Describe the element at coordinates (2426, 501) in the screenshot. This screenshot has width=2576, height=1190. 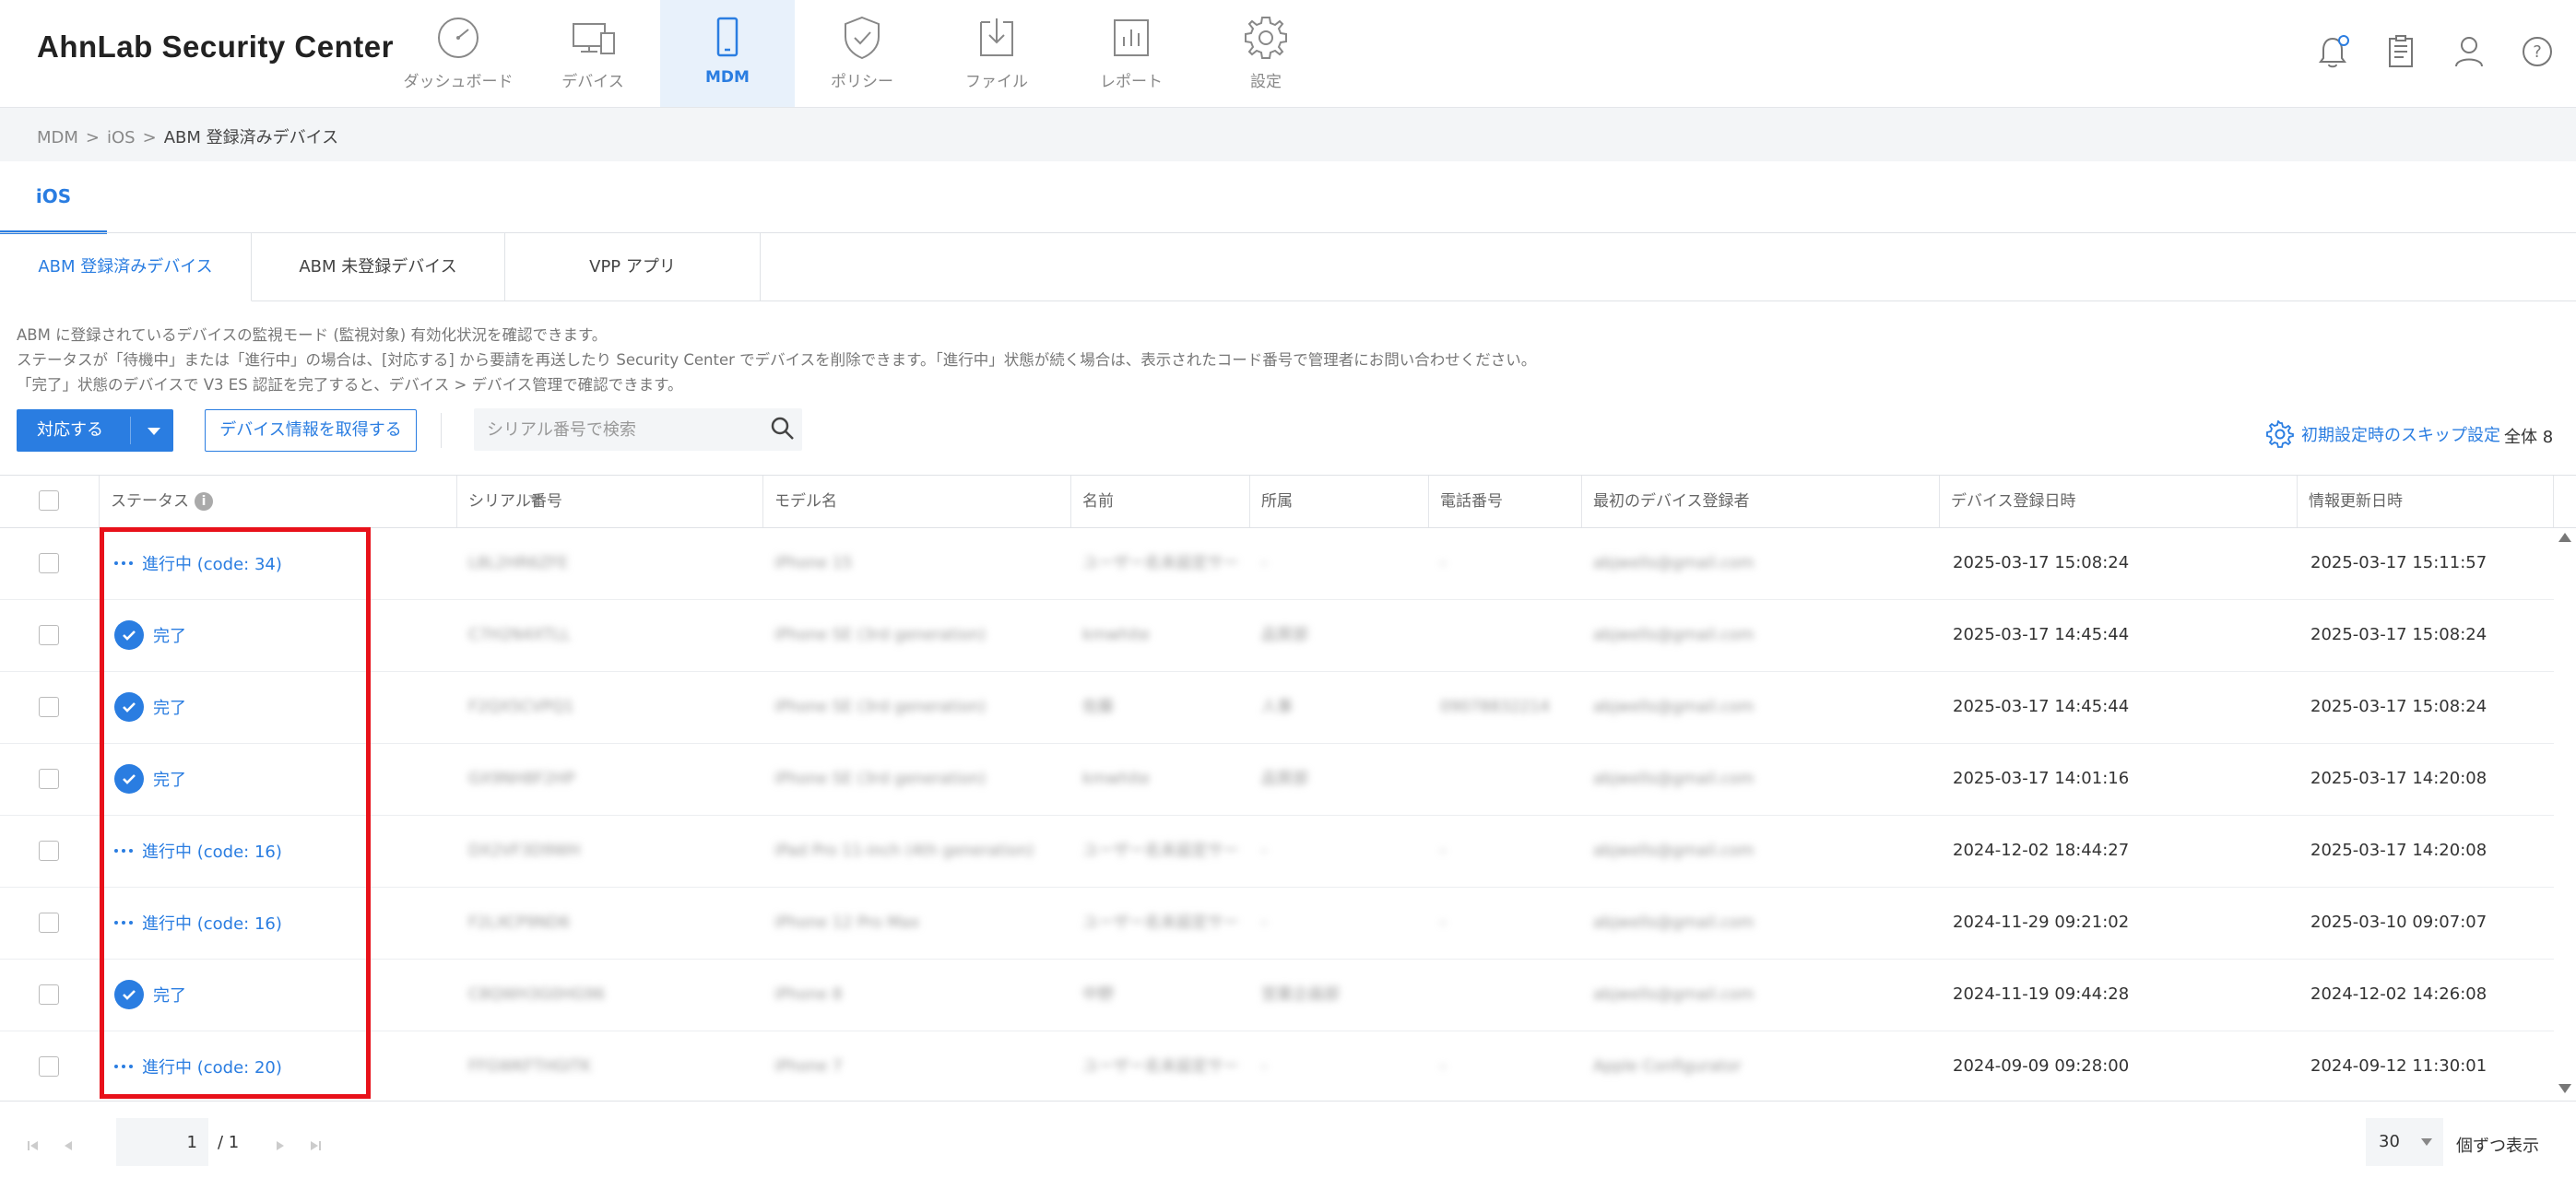
I see `column-header-updated-at: 情報更新日時` at that location.